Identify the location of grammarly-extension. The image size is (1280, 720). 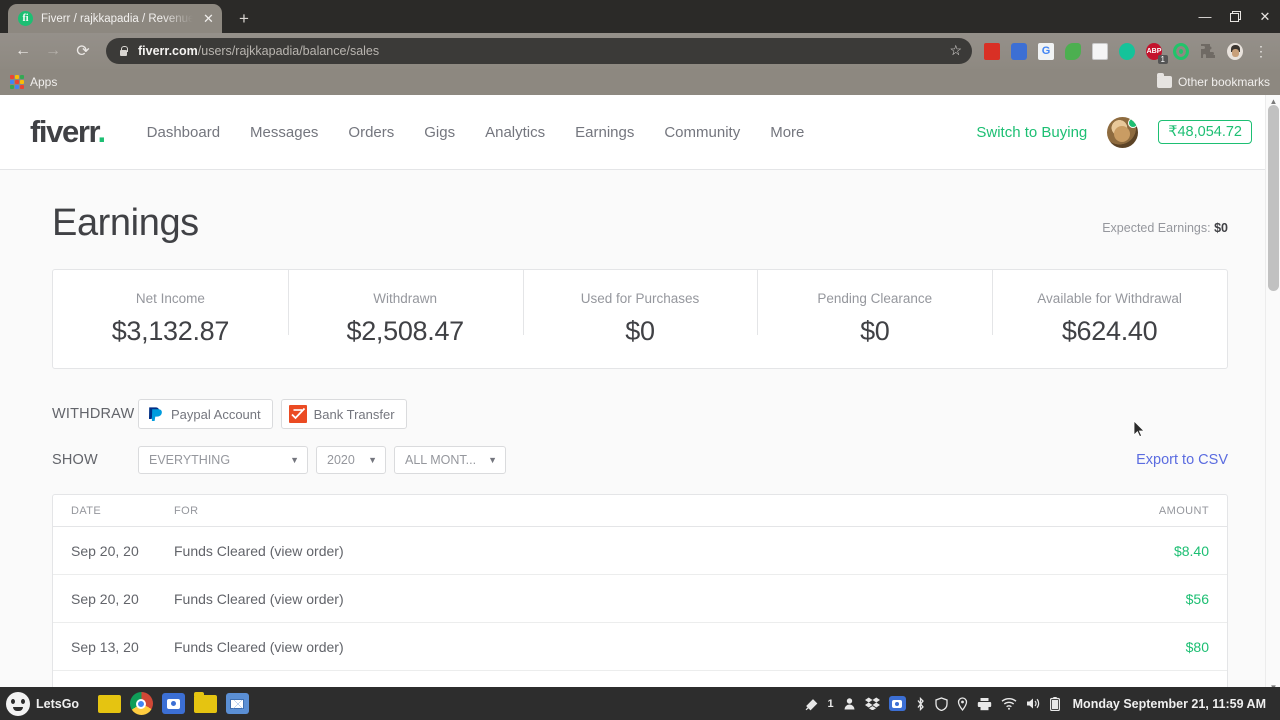
(1127, 51).